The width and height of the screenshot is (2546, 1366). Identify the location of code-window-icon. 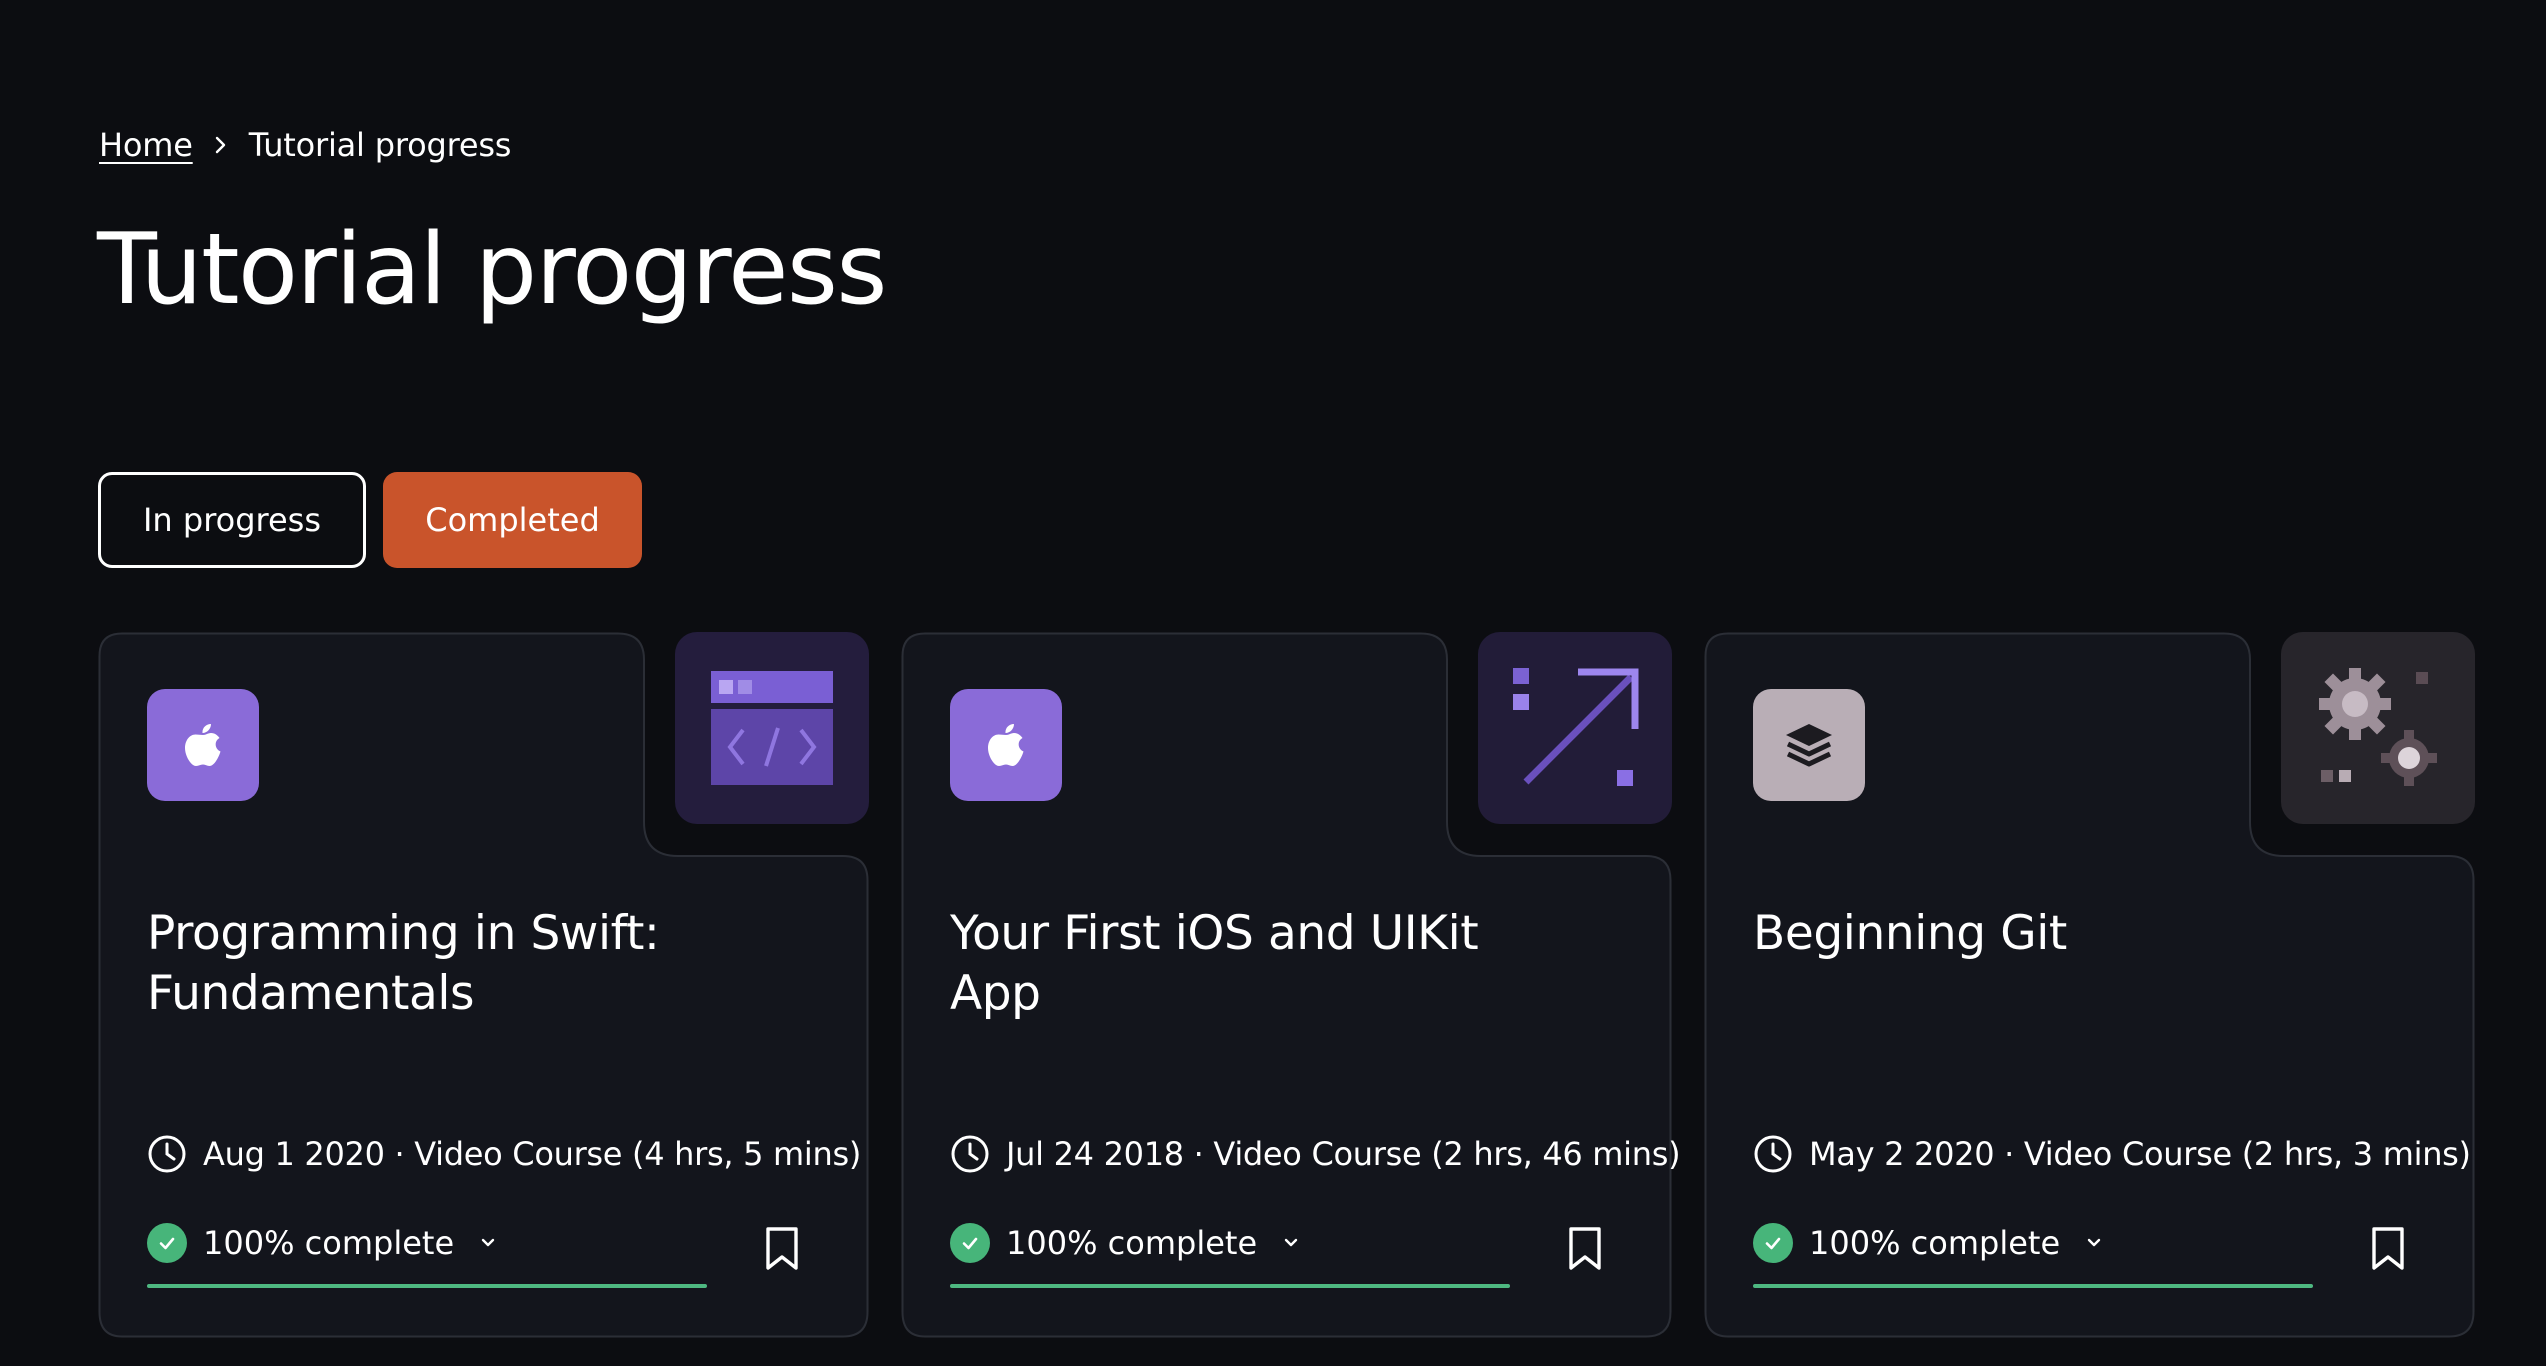
(772, 728).